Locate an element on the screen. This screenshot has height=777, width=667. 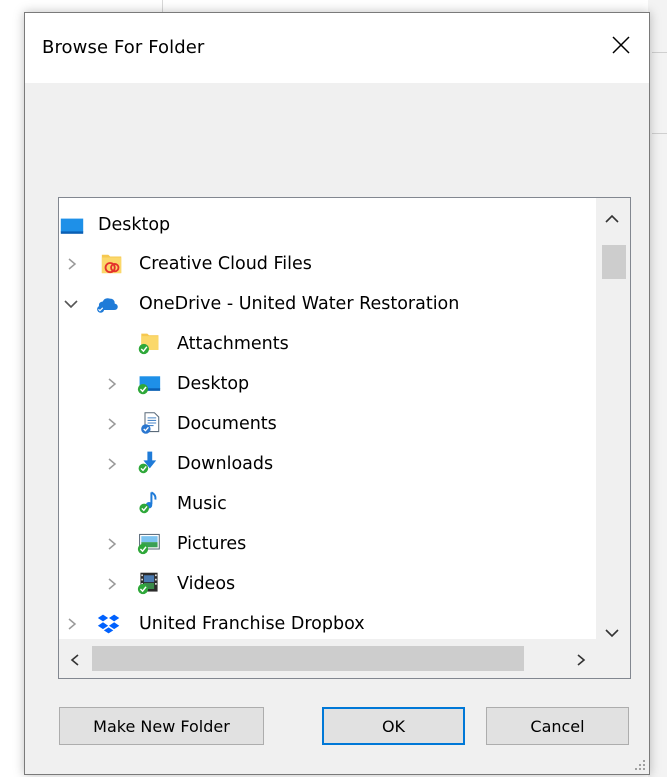
vertical-scroll-thumb is located at coordinates (614, 262).